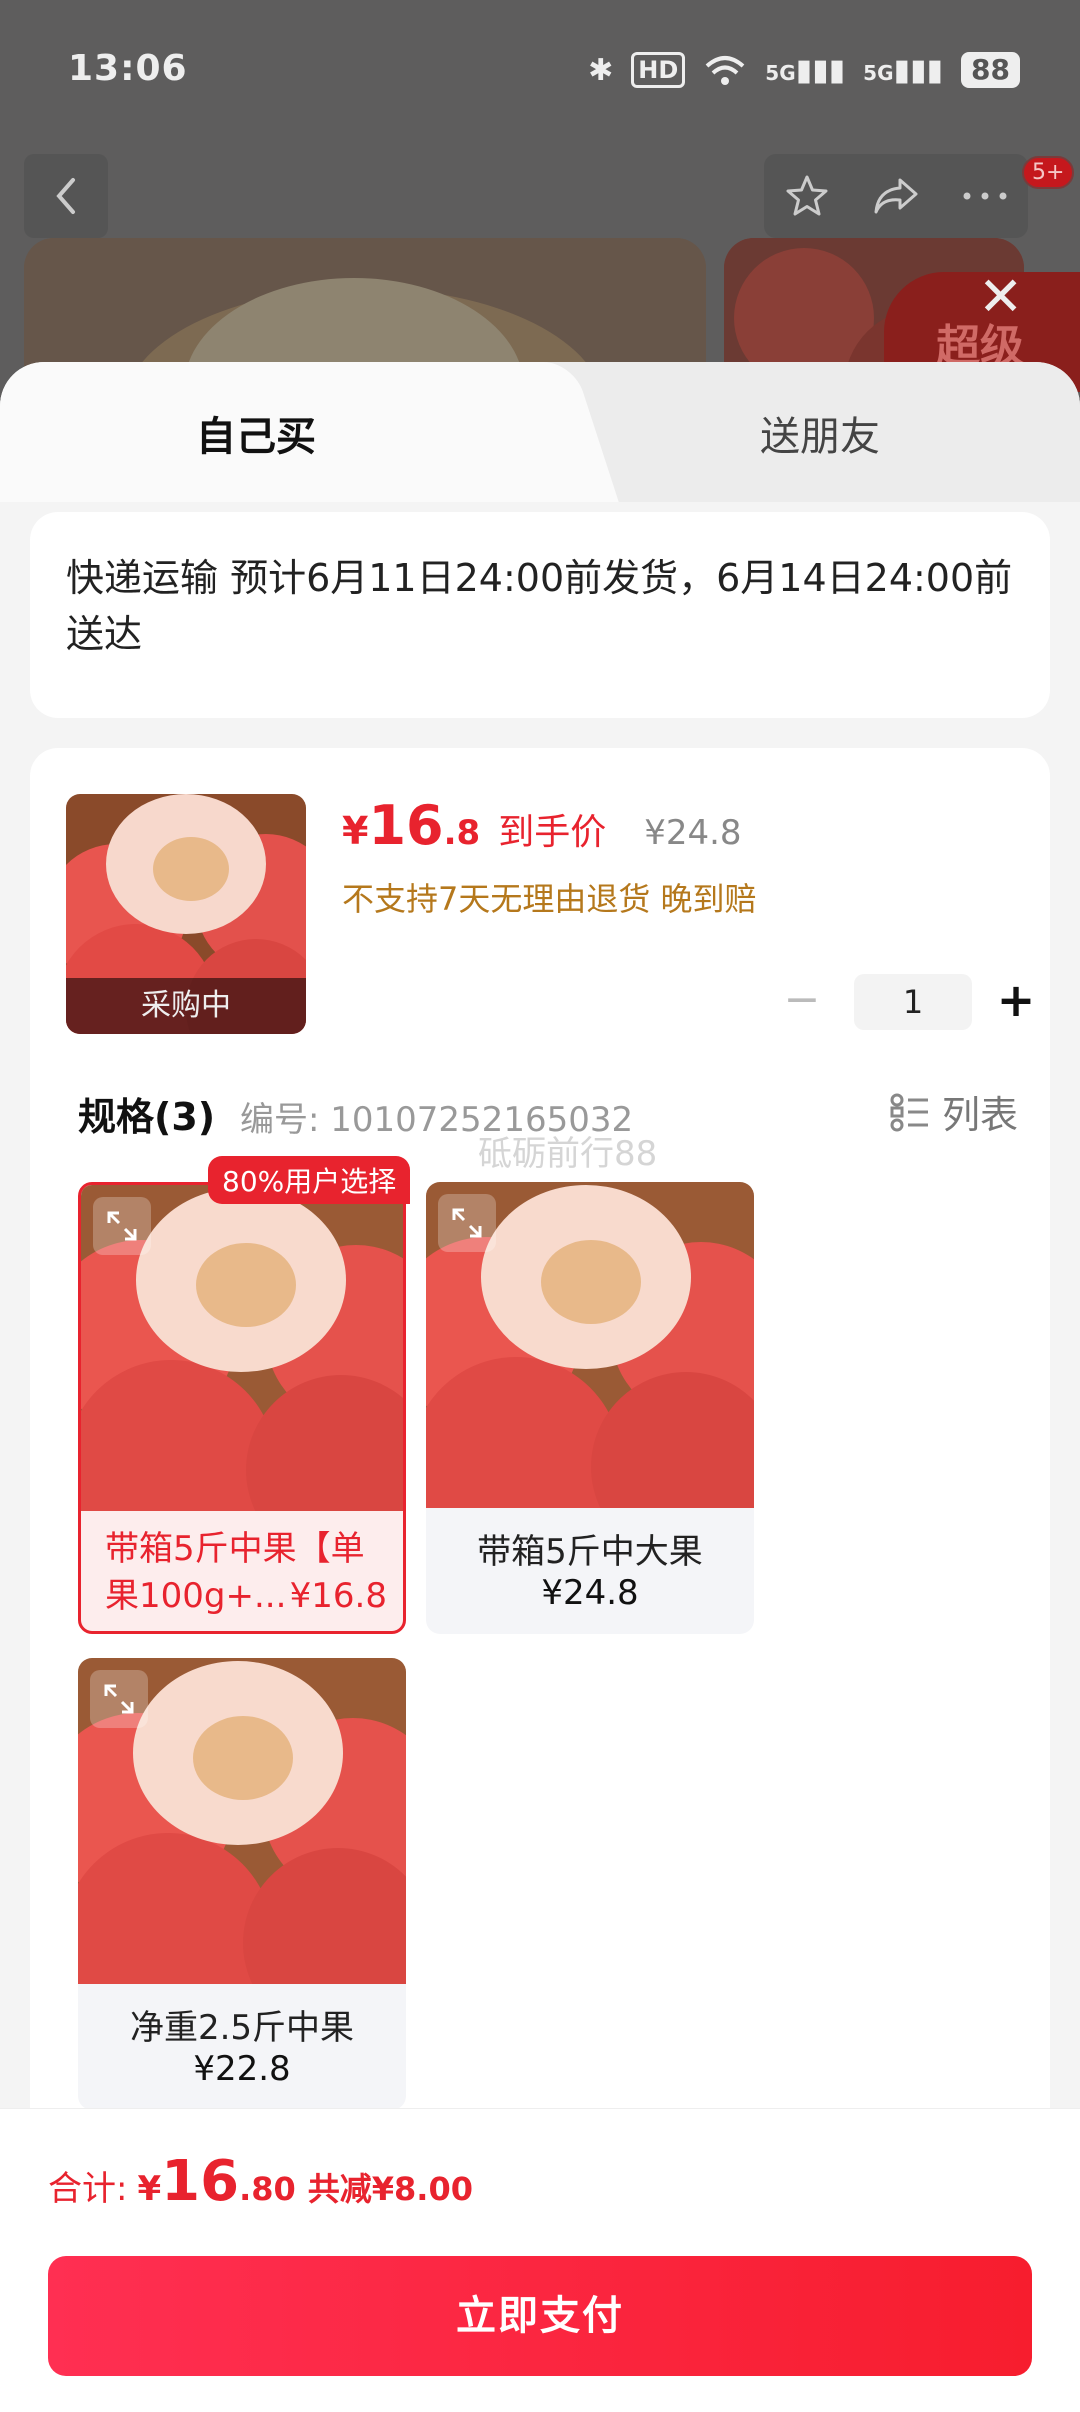 The height and width of the screenshot is (2412, 1080). What do you see at coordinates (186, 914) in the screenshot?
I see `product-thumbnail: 采购中` at bounding box center [186, 914].